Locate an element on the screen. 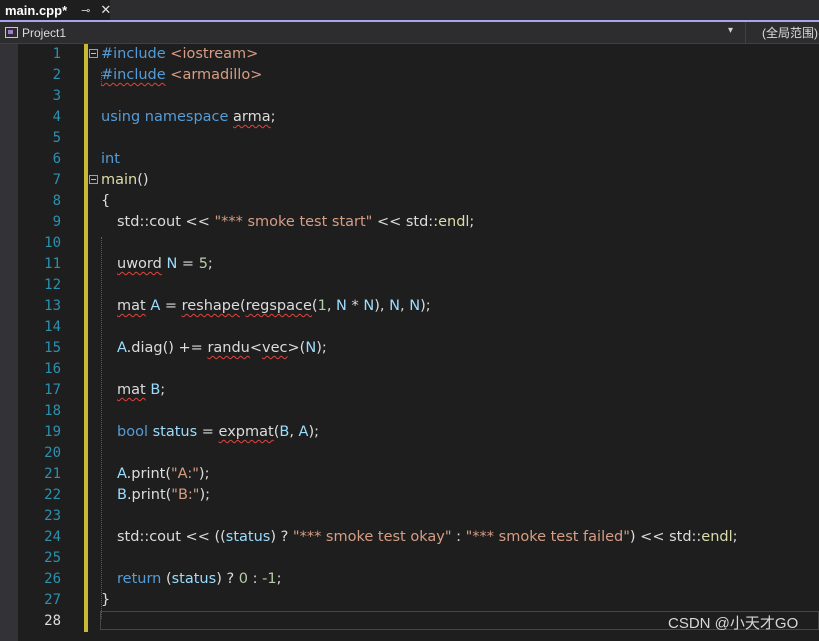 The width and height of the screenshot is (819, 641). scope-label: (全局范围) is located at coordinates (790, 33).